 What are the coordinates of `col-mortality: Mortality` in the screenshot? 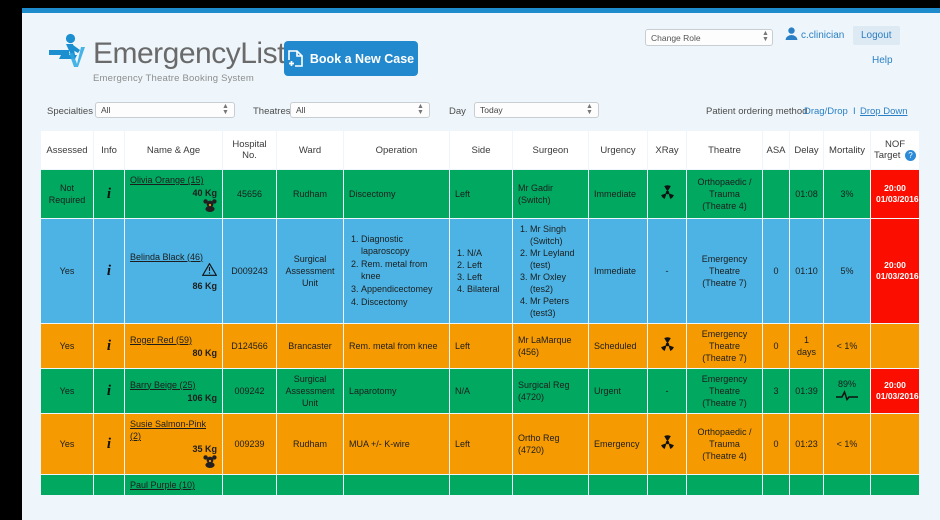 It's located at (847, 150).